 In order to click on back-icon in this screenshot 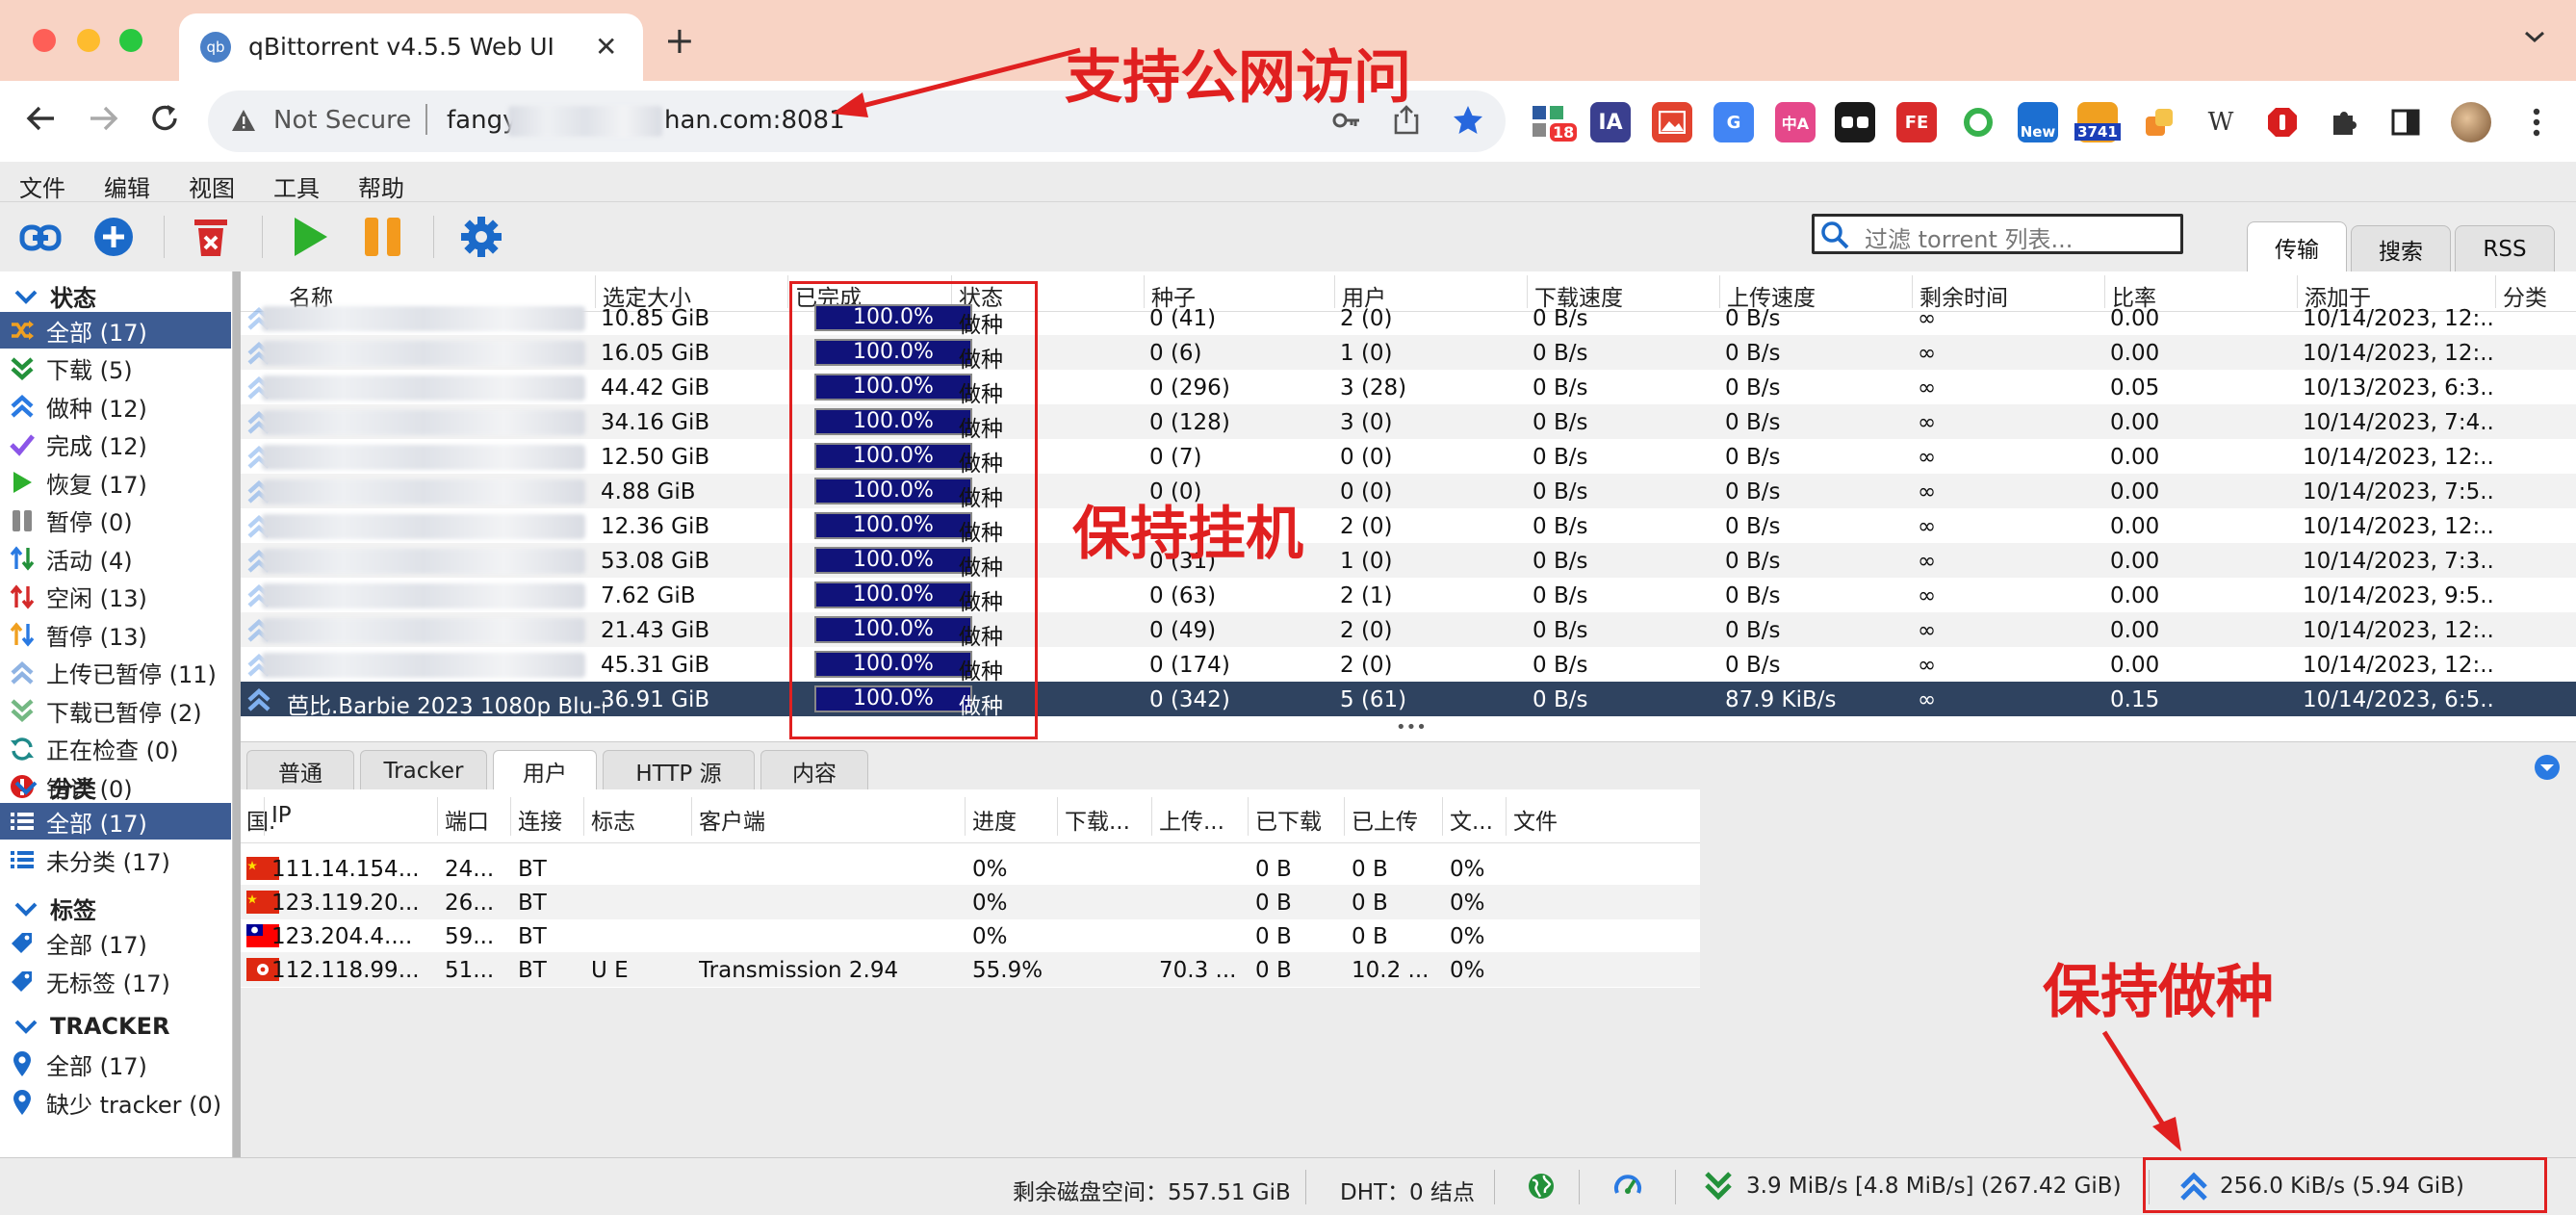, I will do `click(41, 118)`.